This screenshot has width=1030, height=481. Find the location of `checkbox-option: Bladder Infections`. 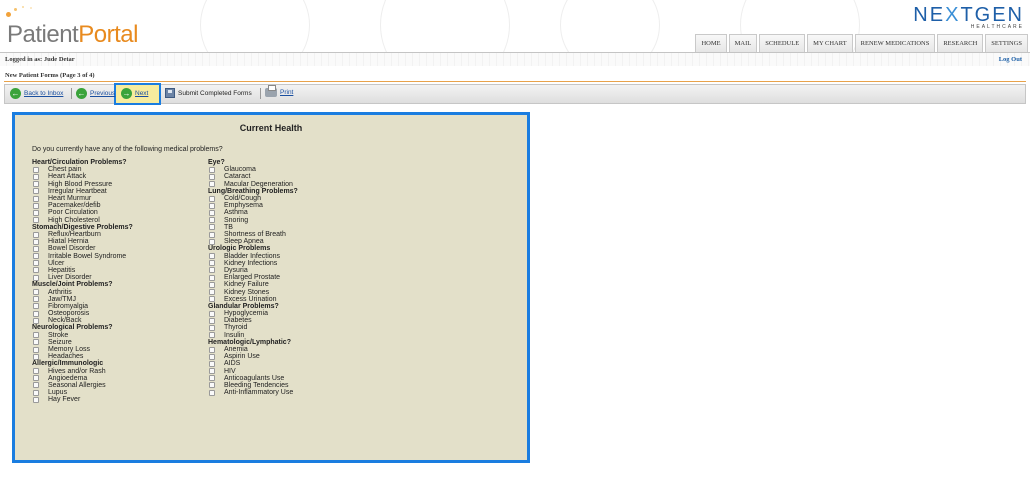

checkbox-option: Bladder Infections is located at coordinates (253, 256).